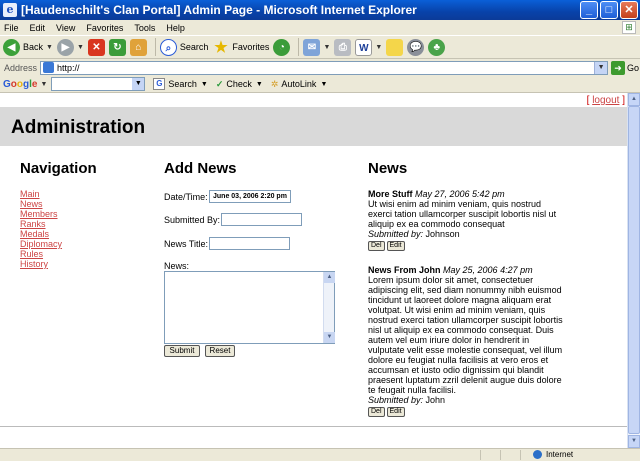 The width and height of the screenshot is (640, 461). I want to click on reset-button: Reset, so click(220, 351).